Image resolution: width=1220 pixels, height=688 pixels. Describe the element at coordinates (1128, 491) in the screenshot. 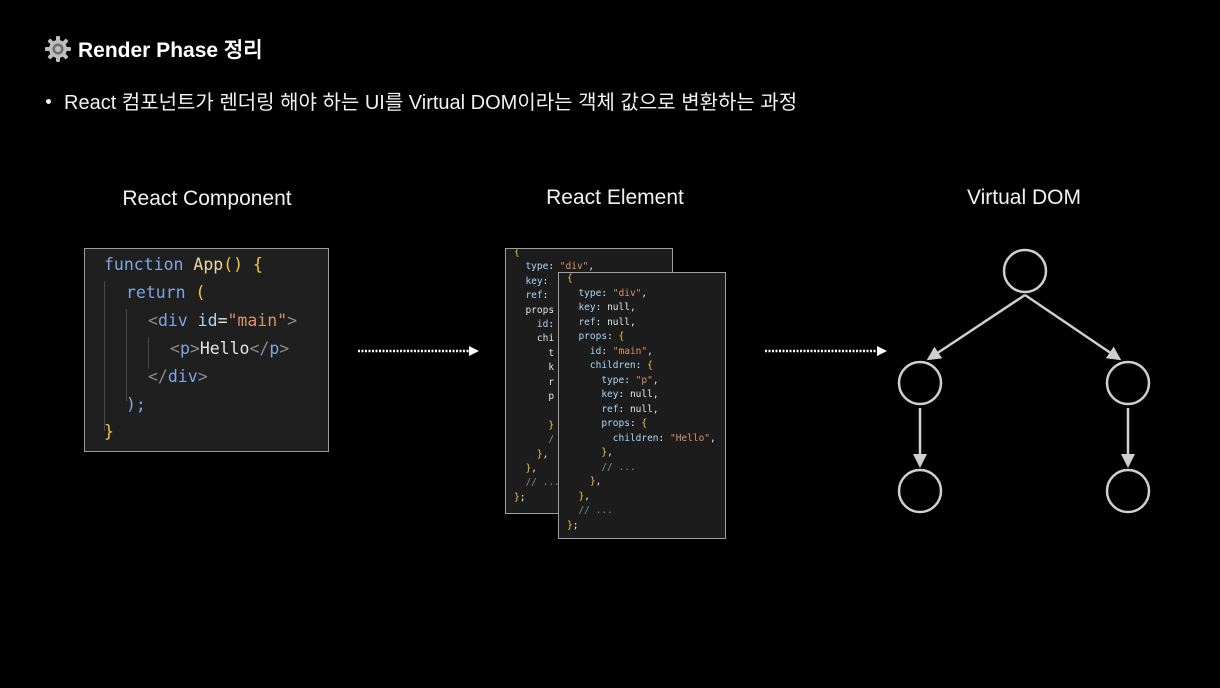

I see `vdom-right-child-node` at that location.